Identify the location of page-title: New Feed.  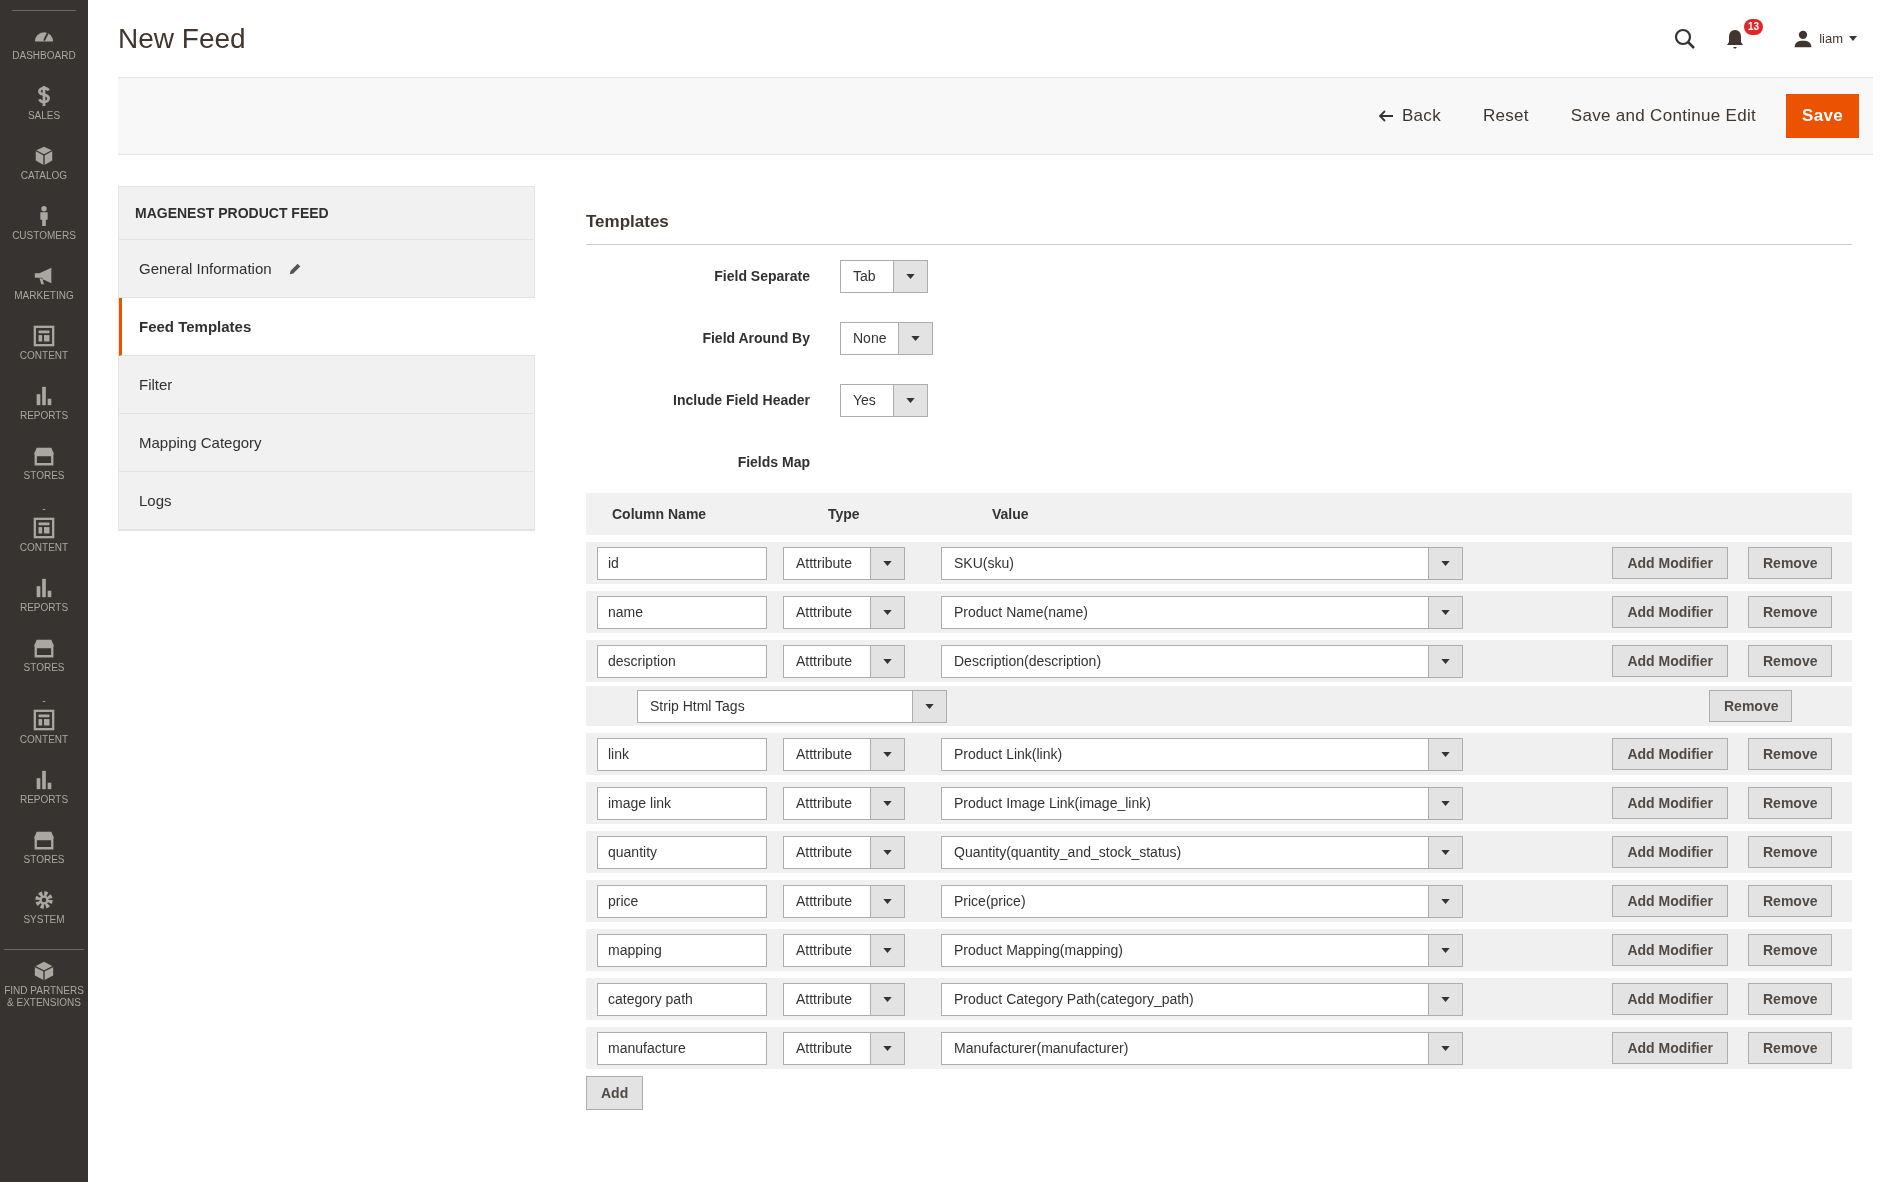
(182, 38).